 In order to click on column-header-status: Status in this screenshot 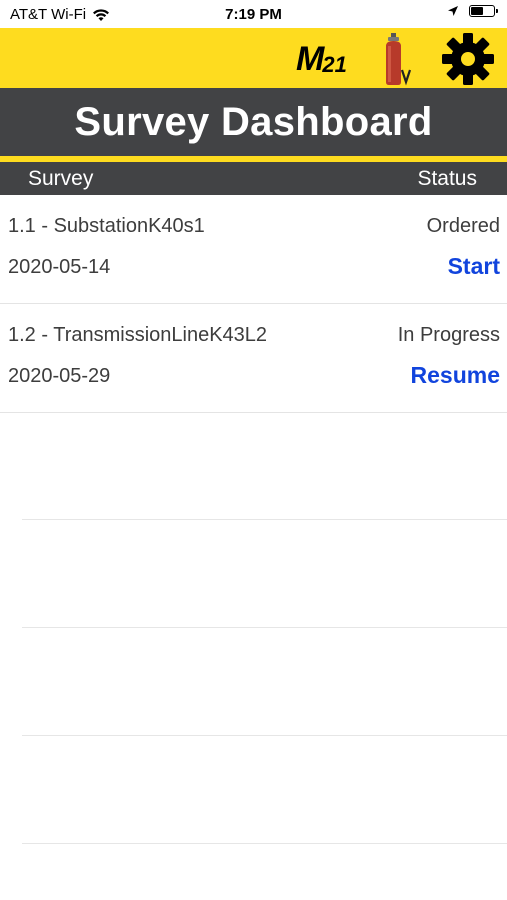, I will do `click(447, 178)`.